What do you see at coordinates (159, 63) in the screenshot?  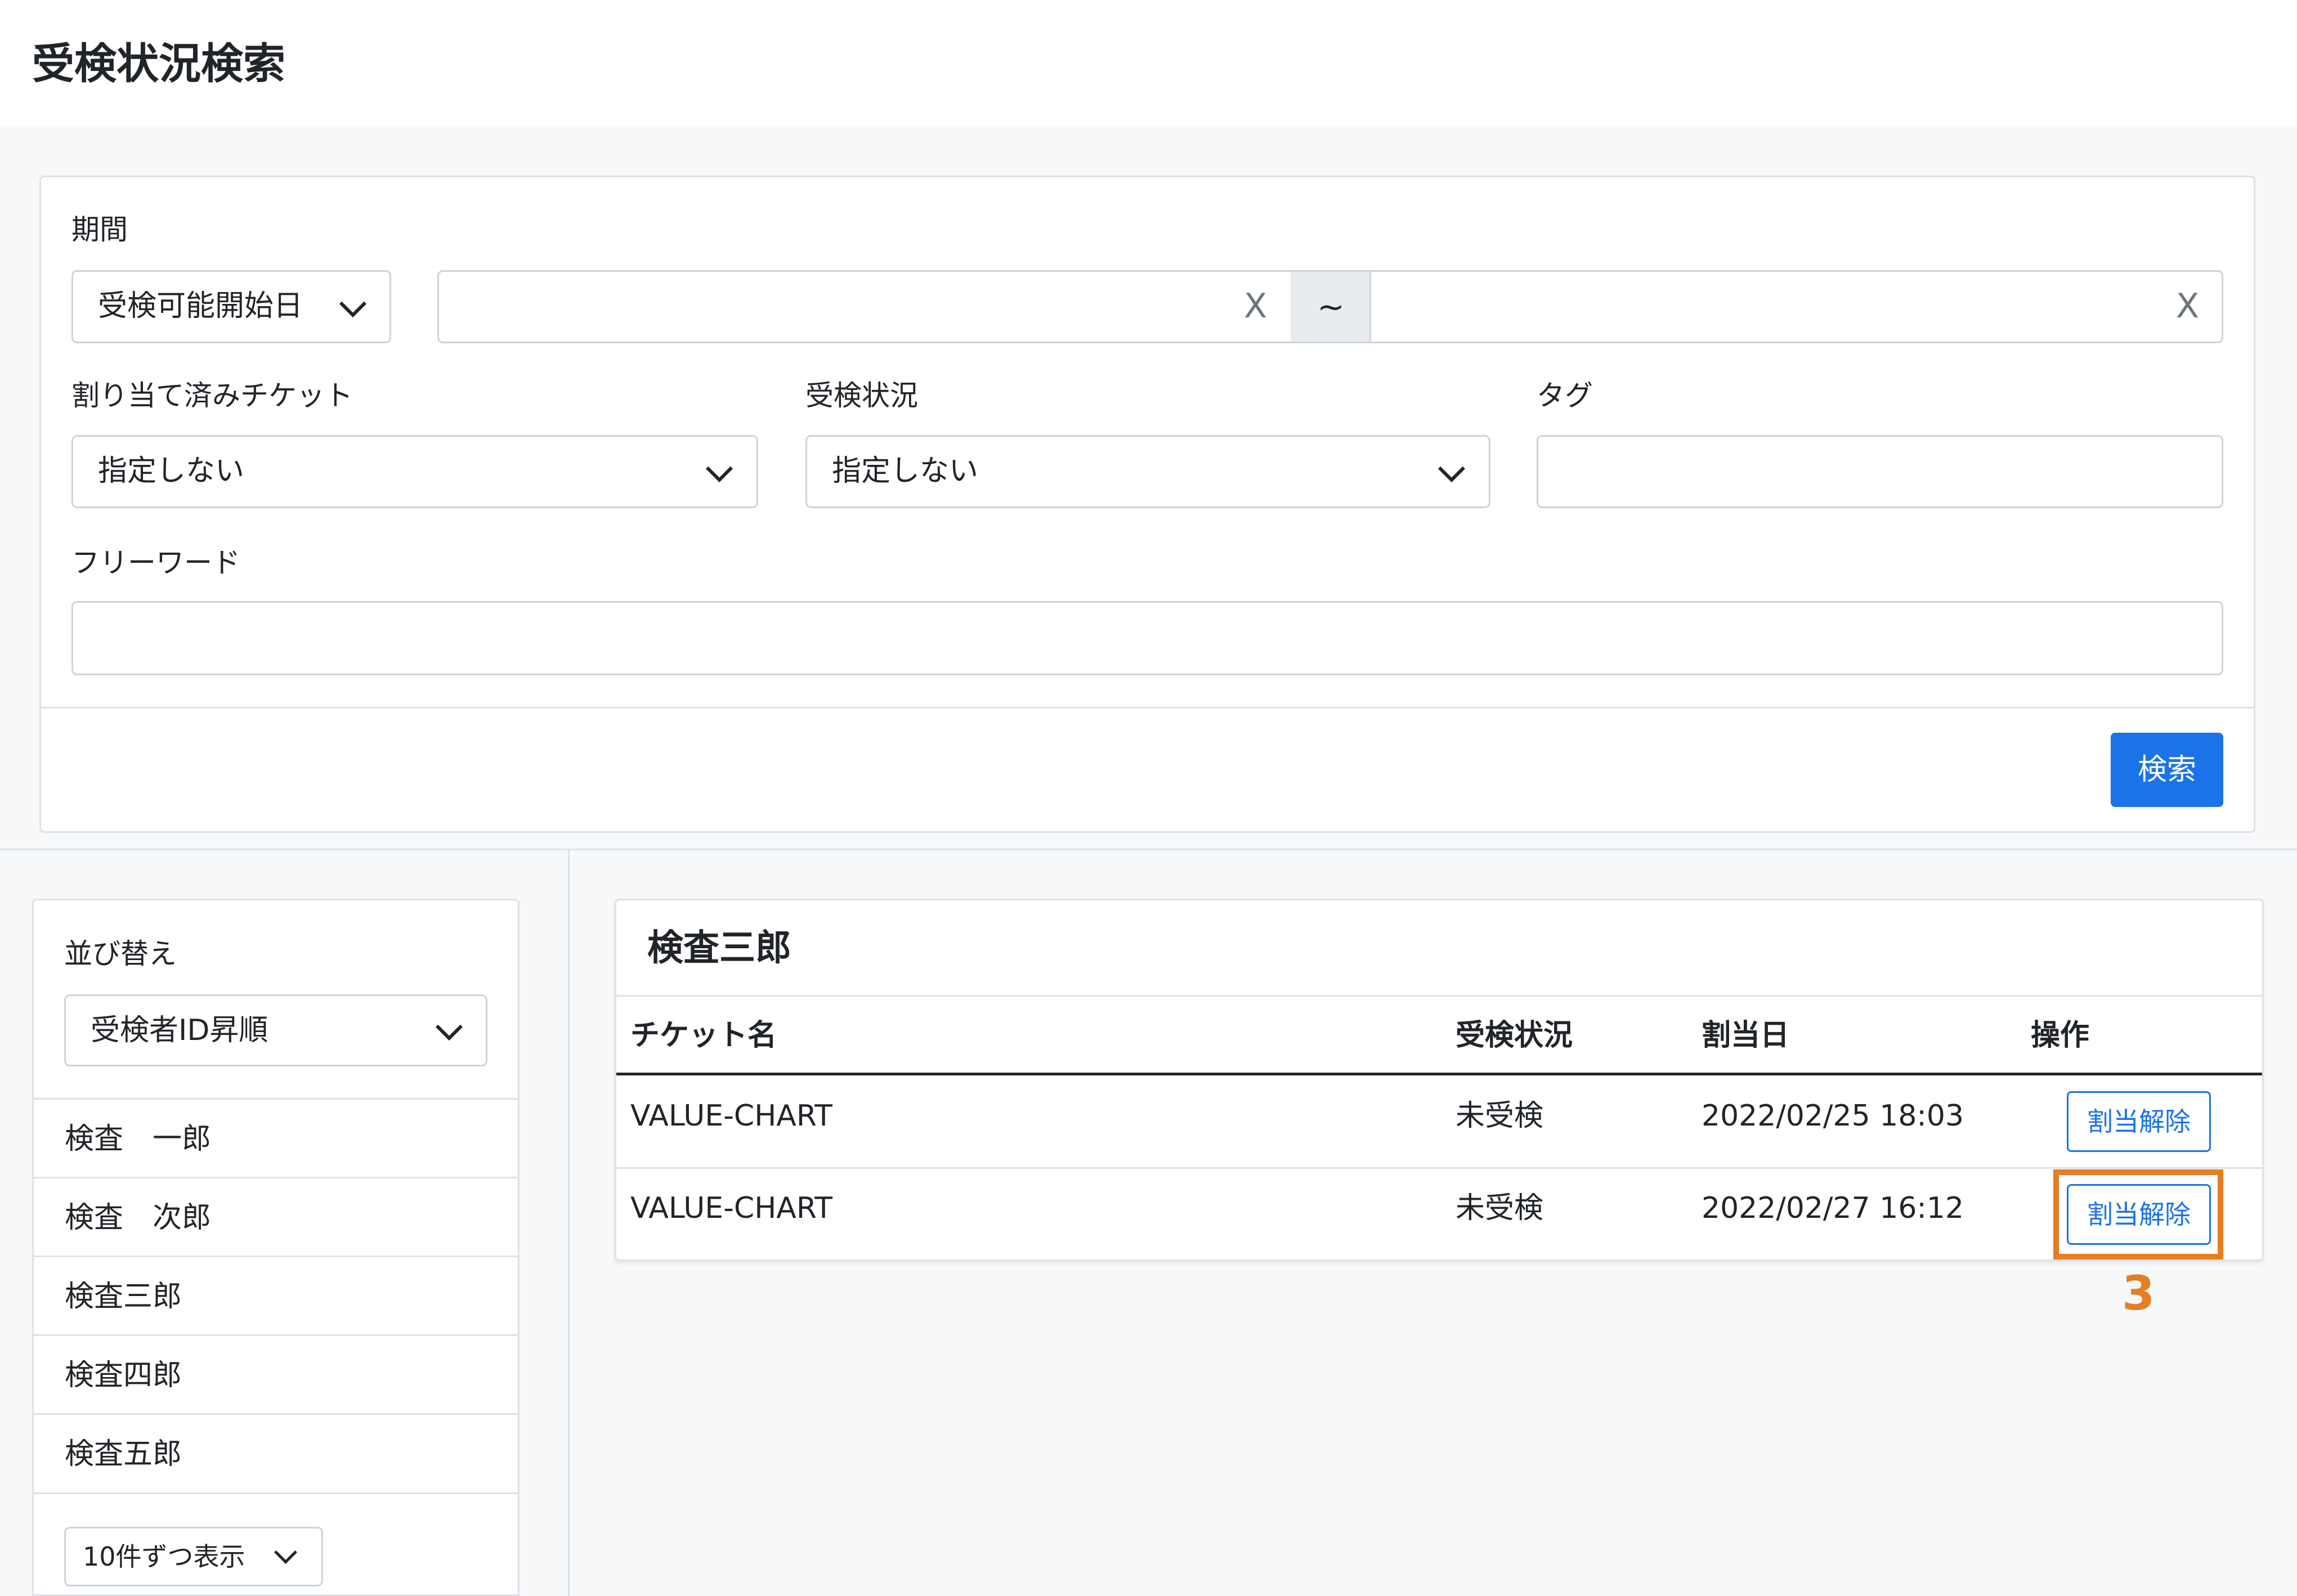 I see `page-title: 受検状況検索` at bounding box center [159, 63].